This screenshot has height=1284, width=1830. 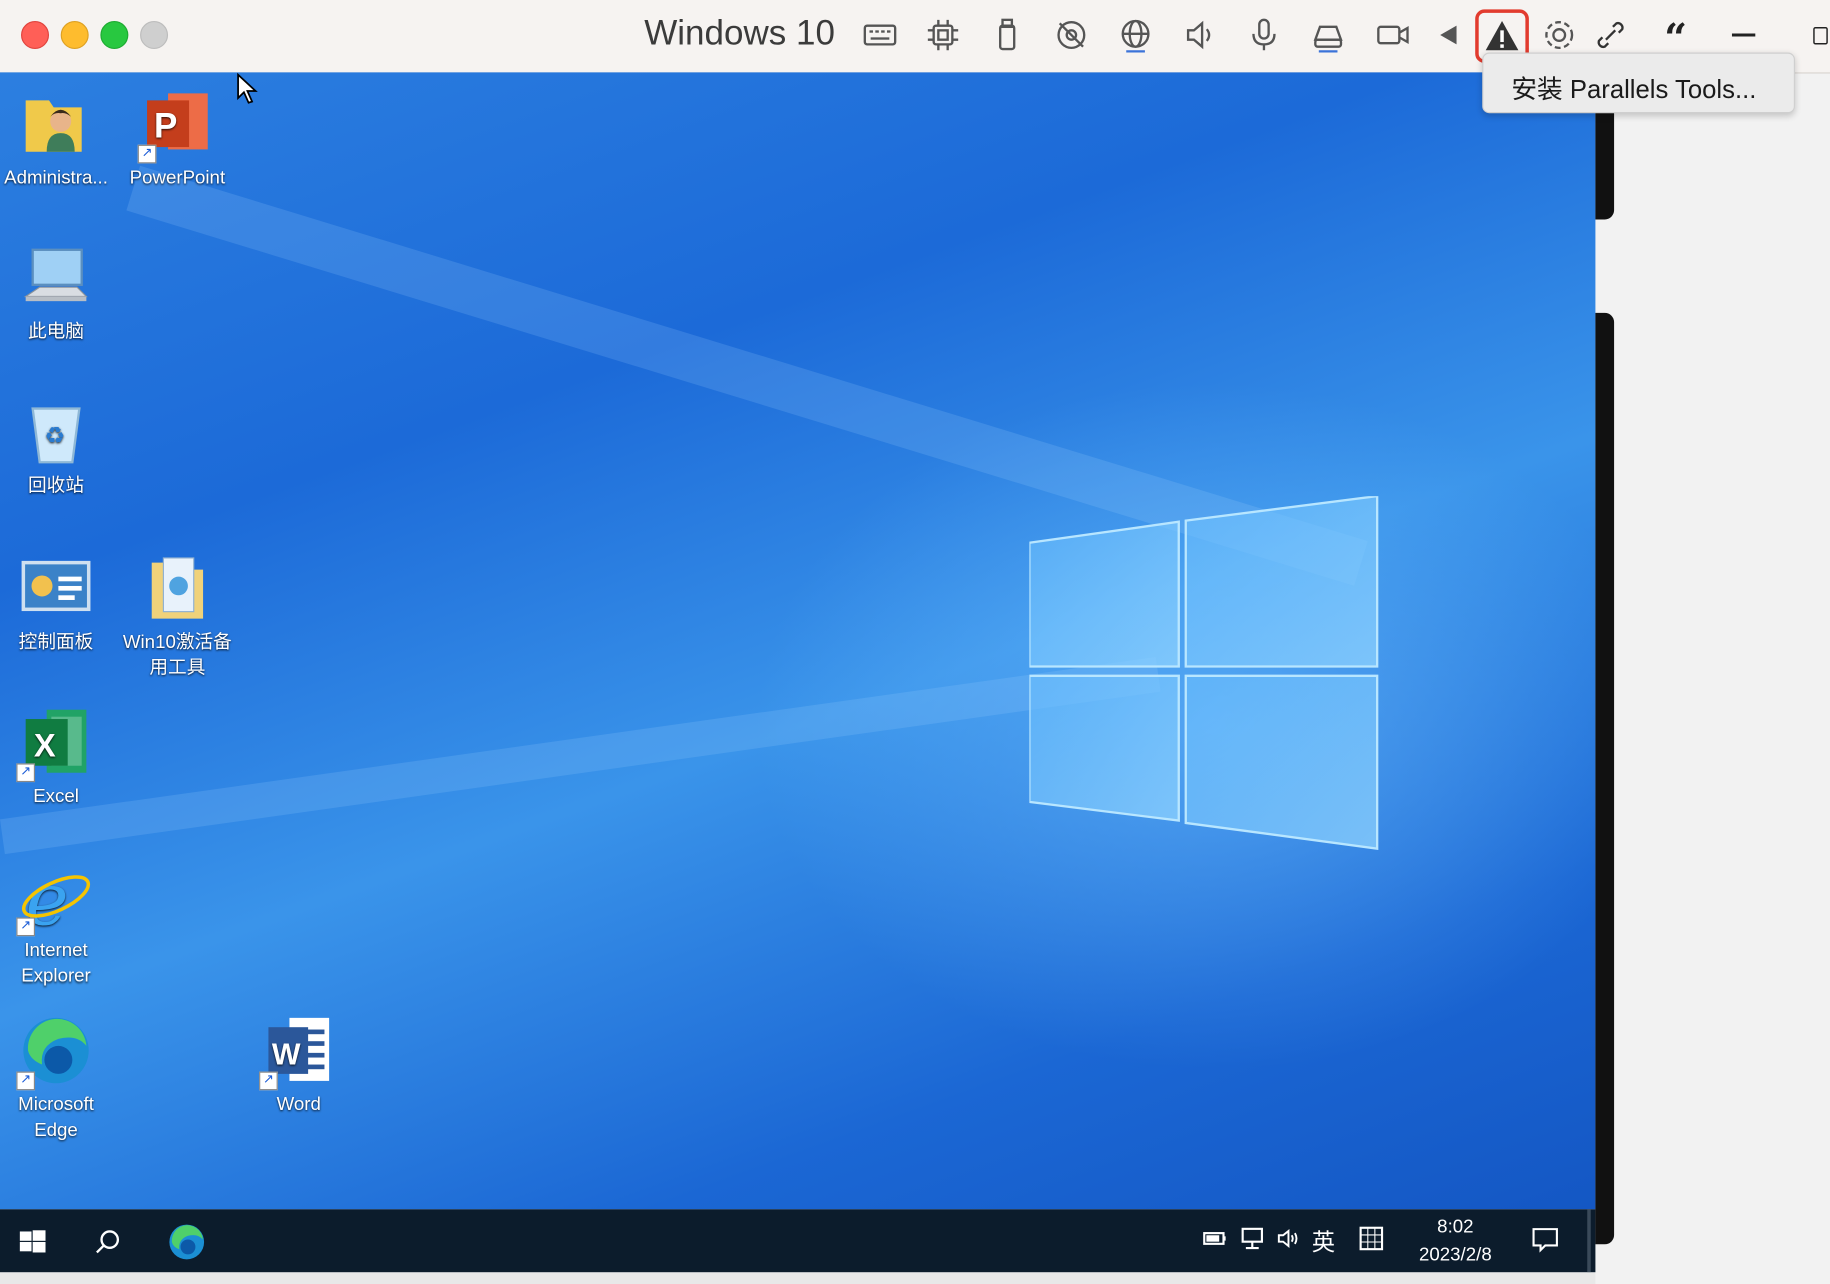 I want to click on icon-label: Internet Explorer, so click(x=56, y=963).